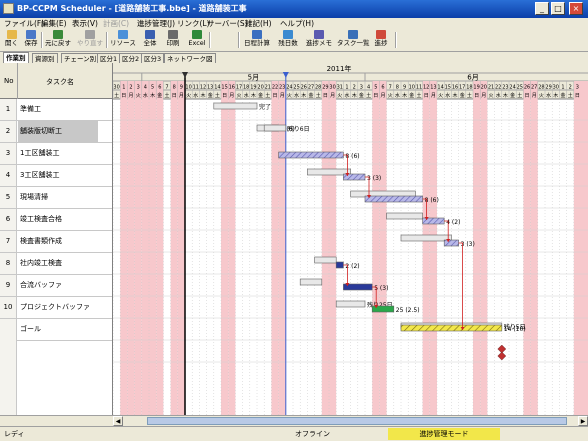 The width and height of the screenshot is (588, 441). What do you see at coordinates (80, 58) in the screenshot?
I see `tab-2: チェーン別` at bounding box center [80, 58].